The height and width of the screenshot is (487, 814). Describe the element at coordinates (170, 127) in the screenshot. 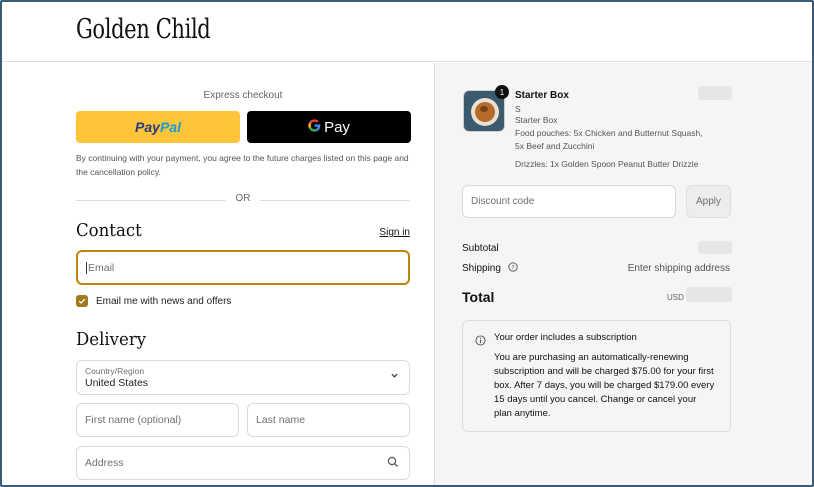

I see `paypal-wordmark-part2: Pal` at that location.